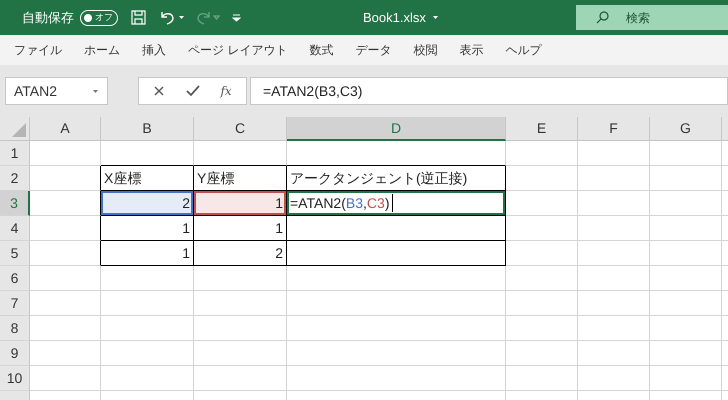  What do you see at coordinates (38, 50) in the screenshot?
I see `menu-tab: ファイル` at bounding box center [38, 50].